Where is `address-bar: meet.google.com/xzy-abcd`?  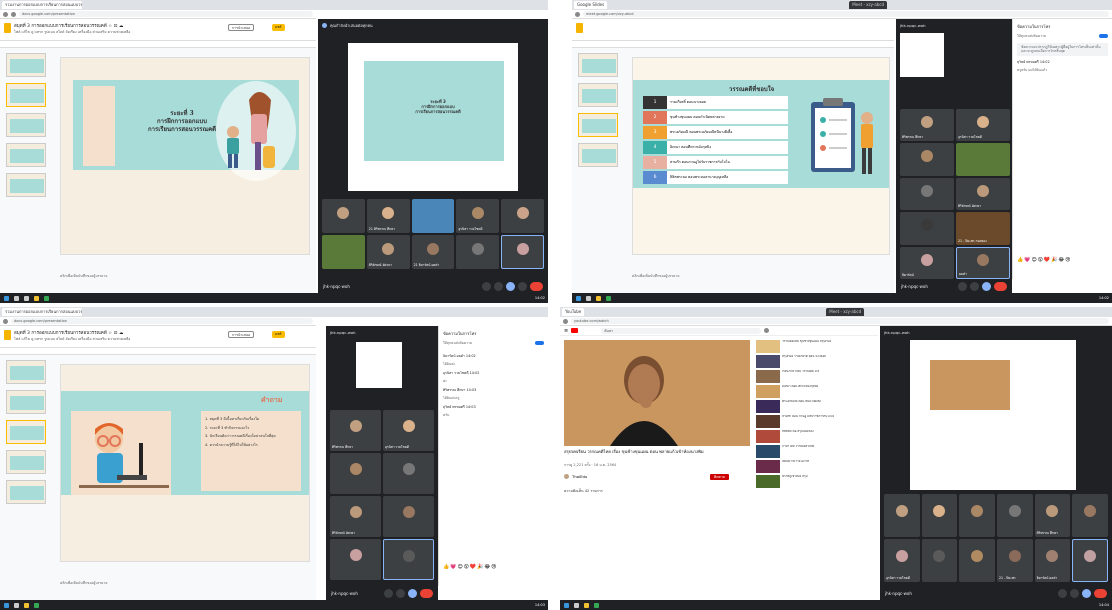 address-bar: meet.google.com/xzy-abcd is located at coordinates (846, 14).